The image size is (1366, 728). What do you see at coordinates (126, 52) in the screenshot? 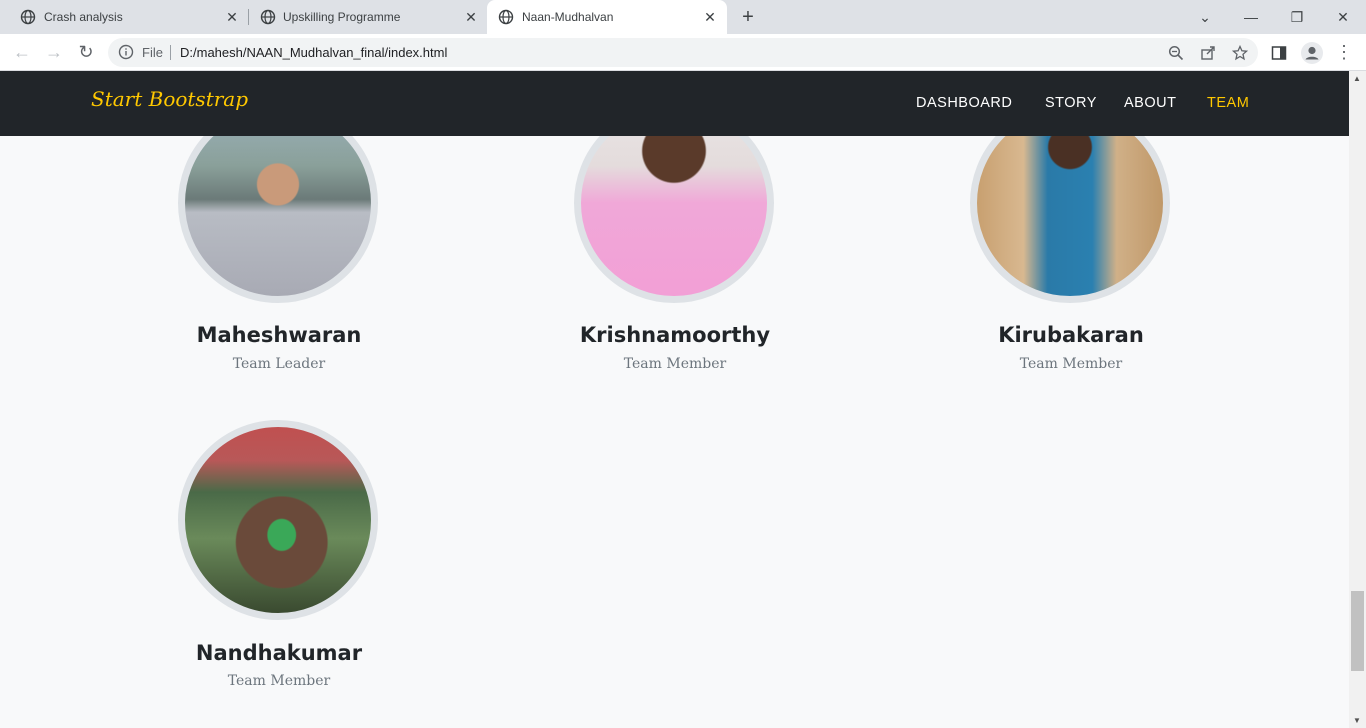
I see `info-icon` at bounding box center [126, 52].